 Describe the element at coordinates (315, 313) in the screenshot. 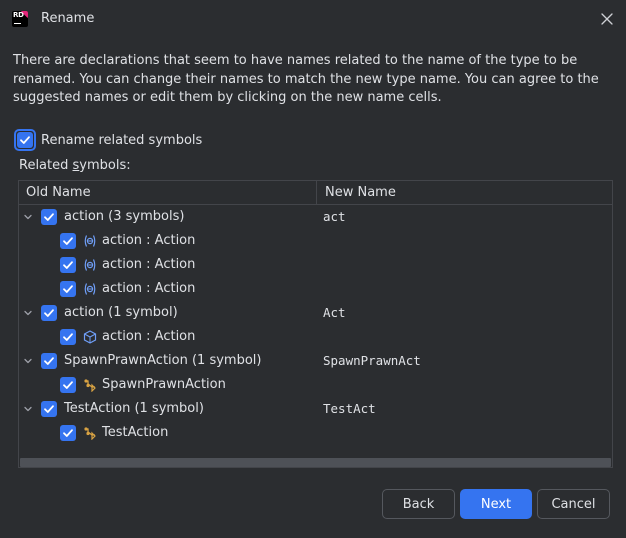

I see `table-row-group: action (1 symbol) Act` at that location.